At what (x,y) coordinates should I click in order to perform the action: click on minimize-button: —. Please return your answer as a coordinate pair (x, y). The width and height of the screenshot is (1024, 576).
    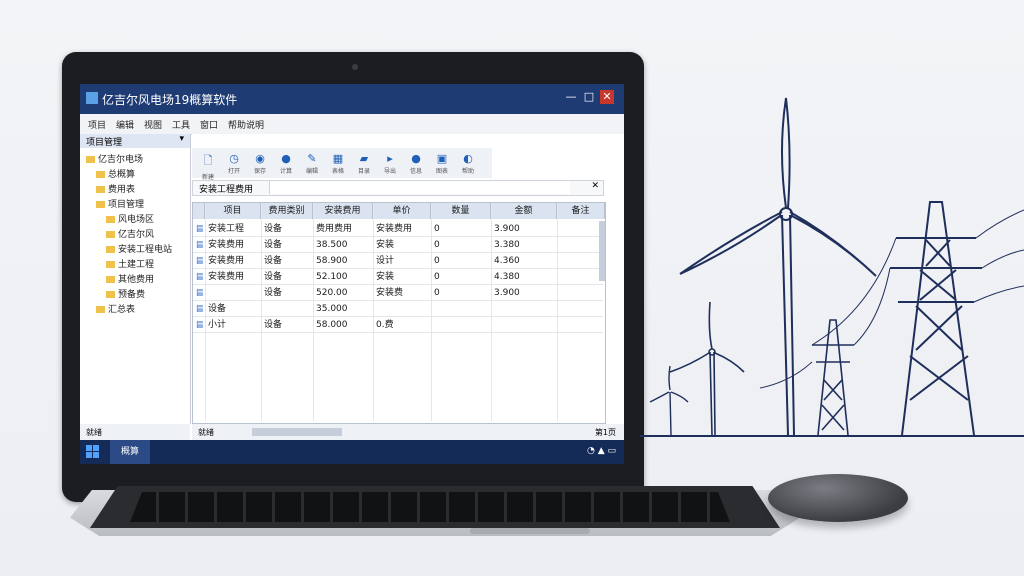
    Looking at the image, I should click on (571, 97).